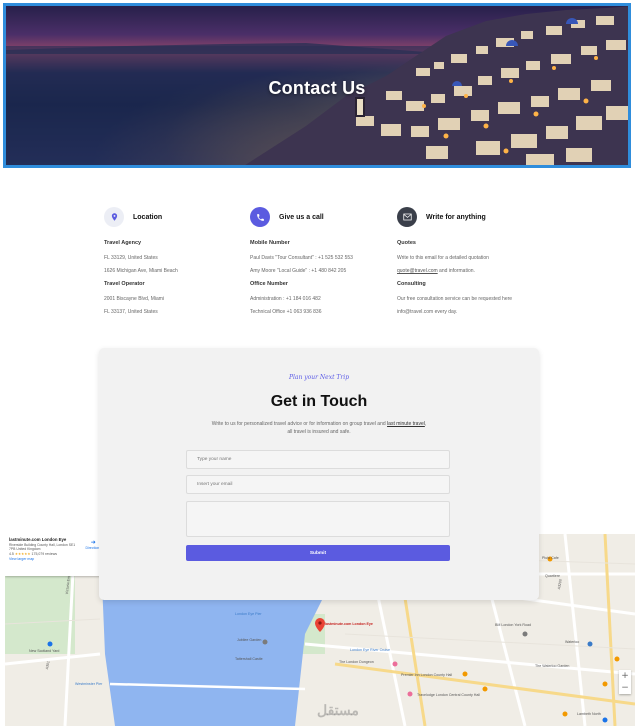 Image resolution: width=635 pixels, height=726 pixels. What do you see at coordinates (131, 312) in the screenshot?
I see `travel-operator-line-2: FL 33137, United States` at bounding box center [131, 312].